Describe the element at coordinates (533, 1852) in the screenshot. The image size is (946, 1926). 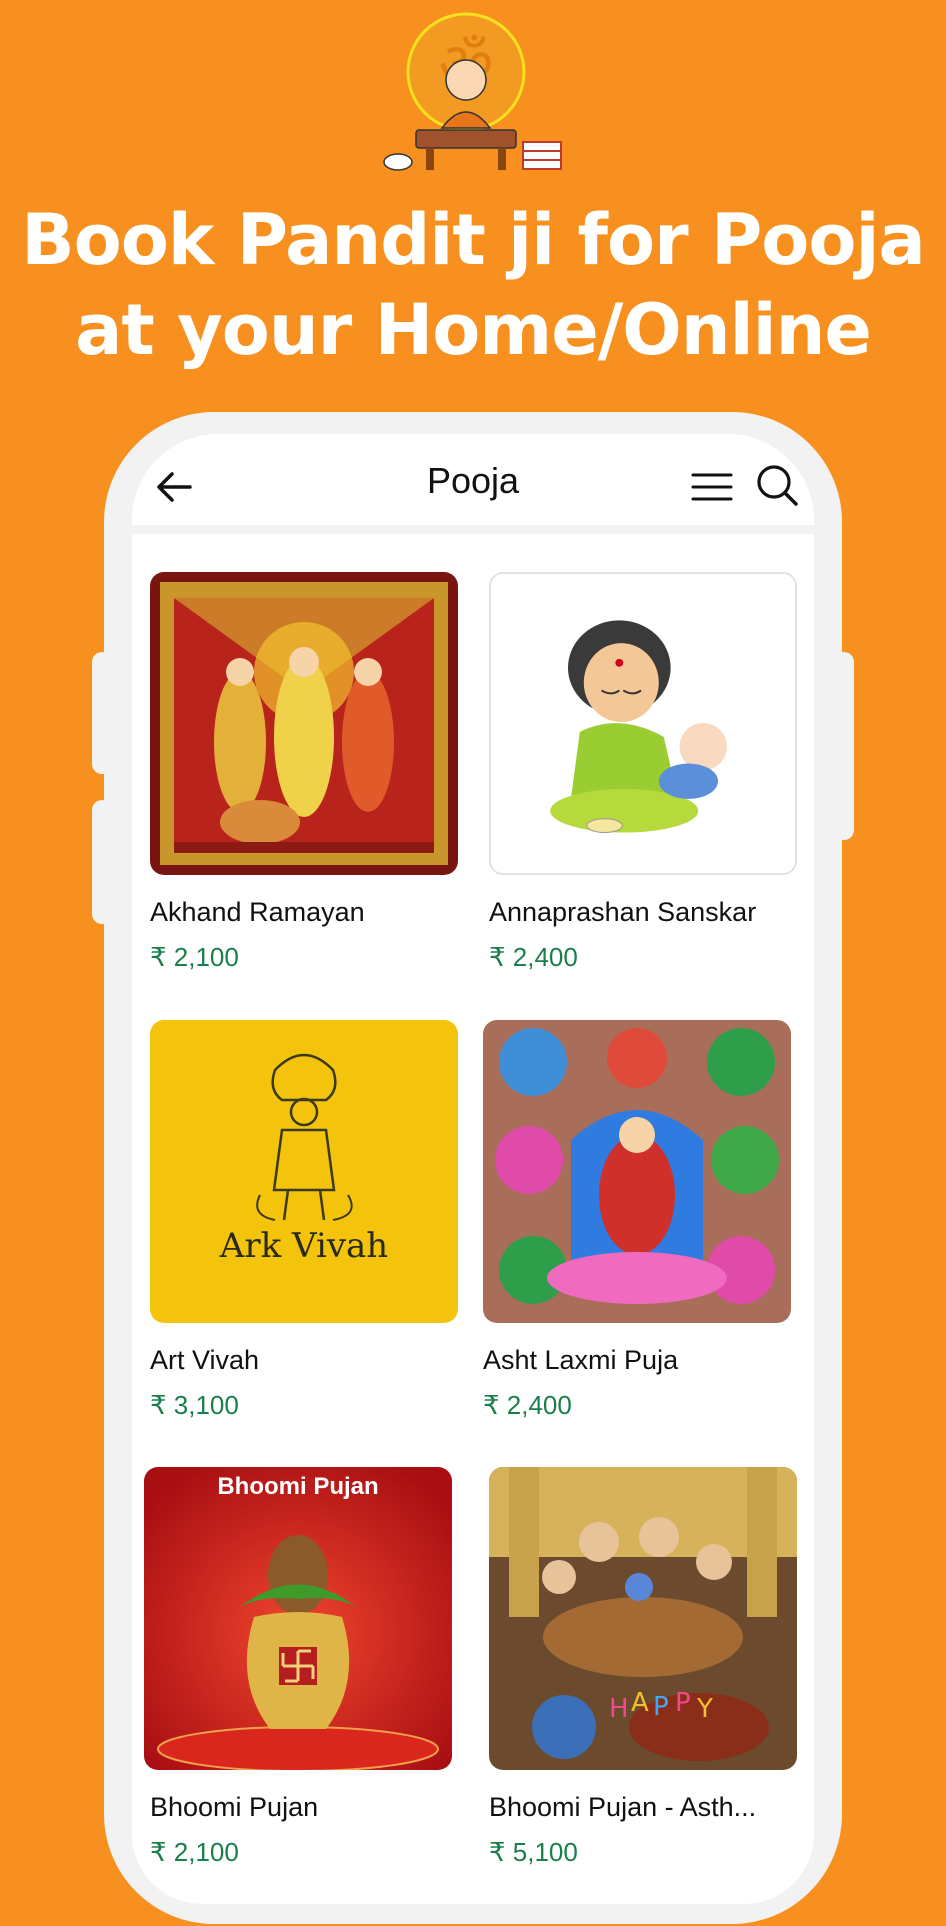
I see `pooja-price: ₹ 5,100` at that location.